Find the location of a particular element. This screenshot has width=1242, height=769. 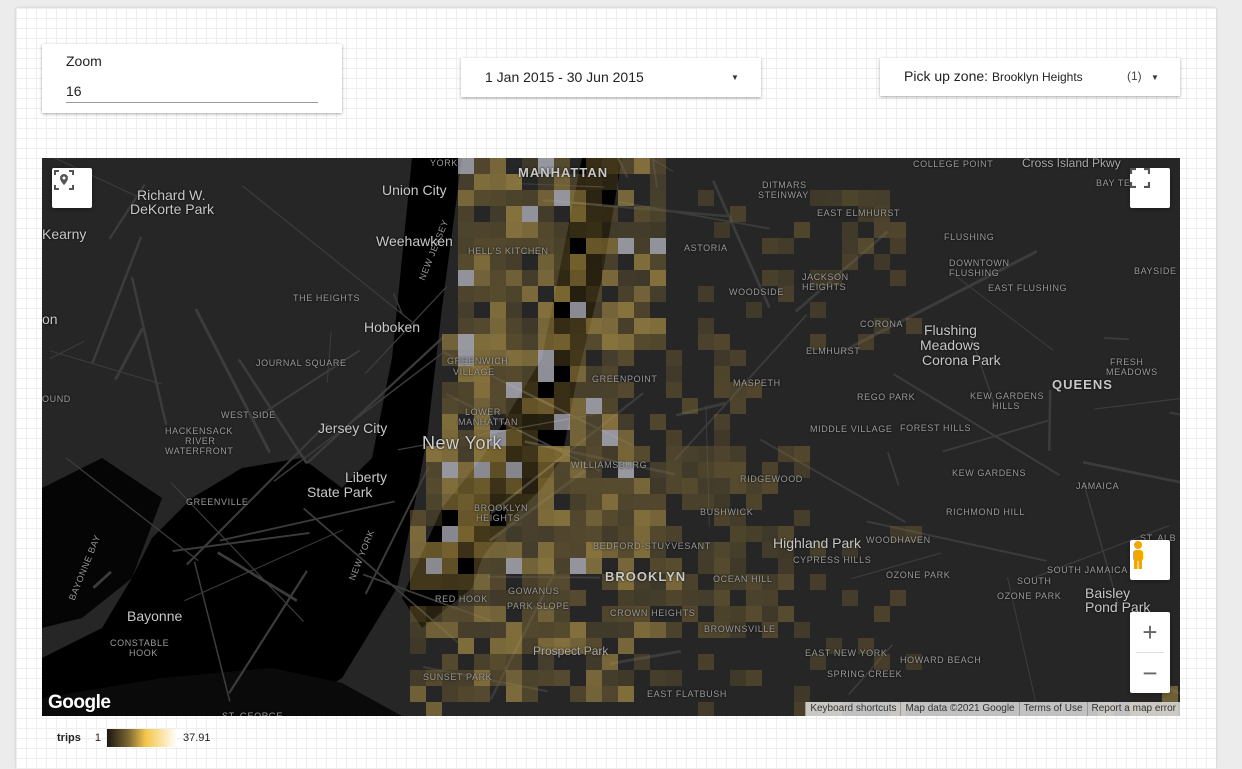

map-place-label: DITMARS is located at coordinates (784, 185).